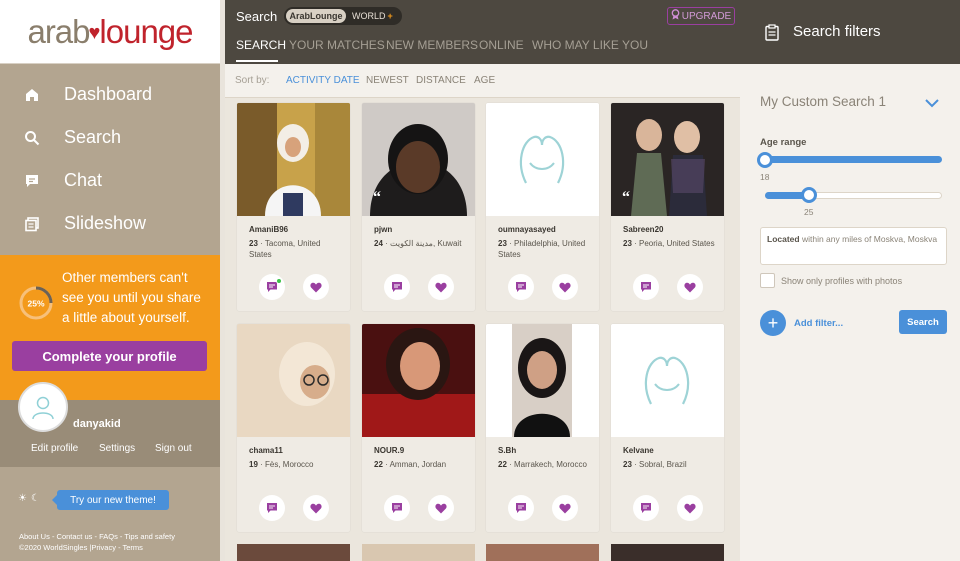 The image size is (960, 561). Describe the element at coordinates (701, 16) in the screenshot. I see `upgrade-button: UPGRADE` at that location.